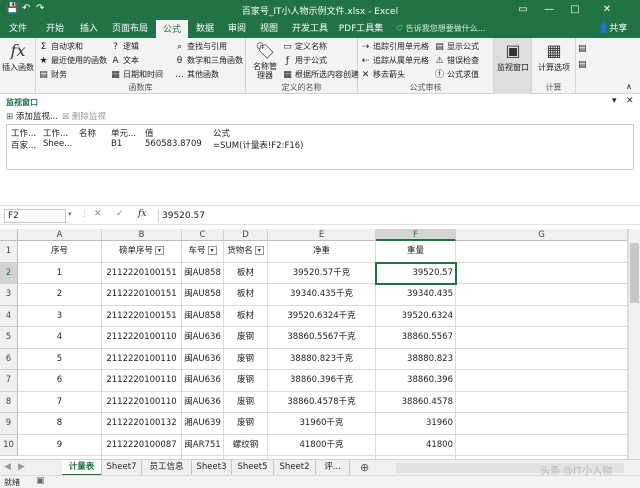 The height and width of the screenshot is (488, 640). Describe the element at coordinates (456, 74) in the screenshot. I see `evaluate-formula-button: ⓕ 公式求值` at that location.